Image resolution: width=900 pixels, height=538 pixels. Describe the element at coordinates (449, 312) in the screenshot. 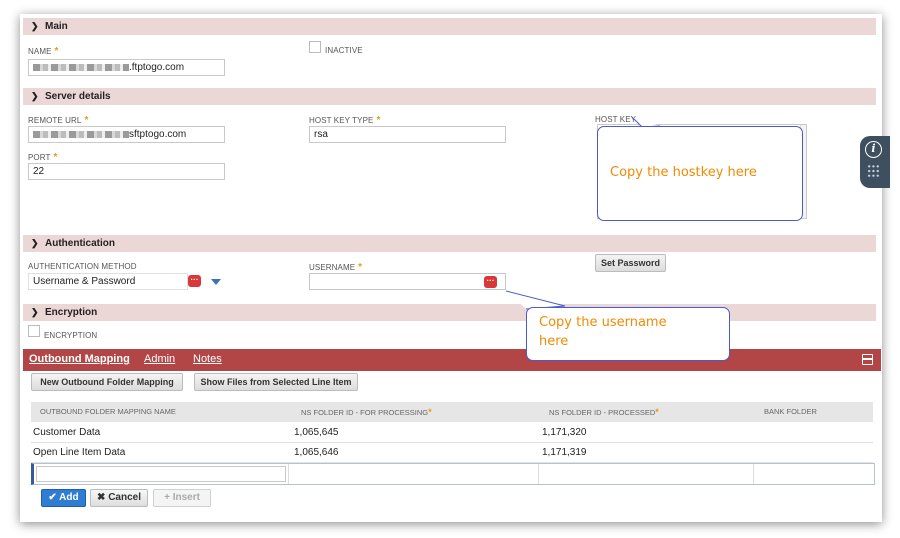

I see `section-header-encryption: ❯ Encryption` at that location.